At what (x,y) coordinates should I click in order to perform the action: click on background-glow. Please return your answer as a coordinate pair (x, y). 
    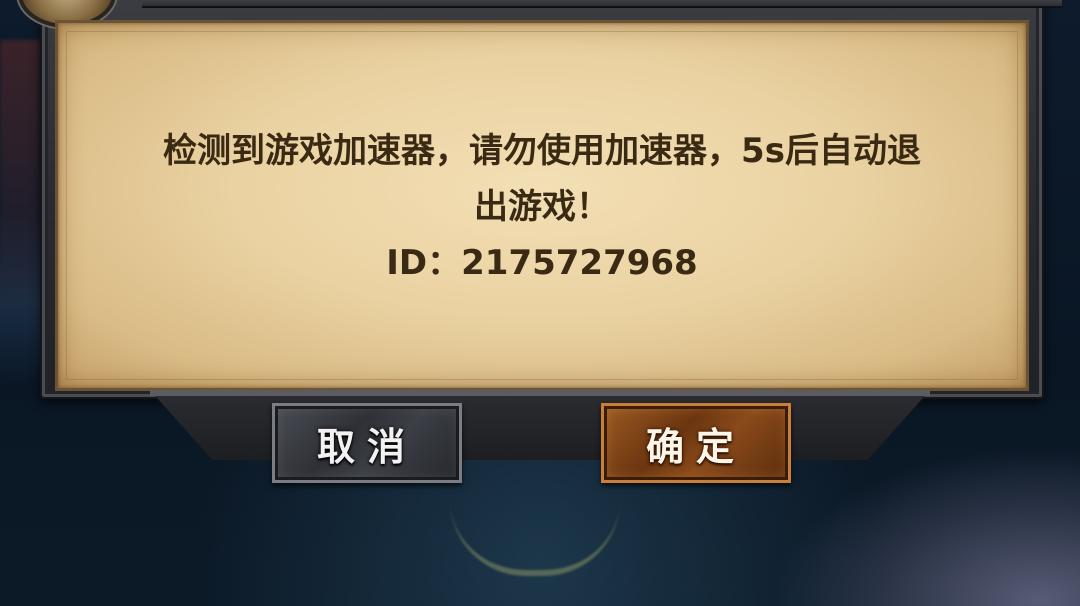
    Looking at the image, I should click on (535, 538).